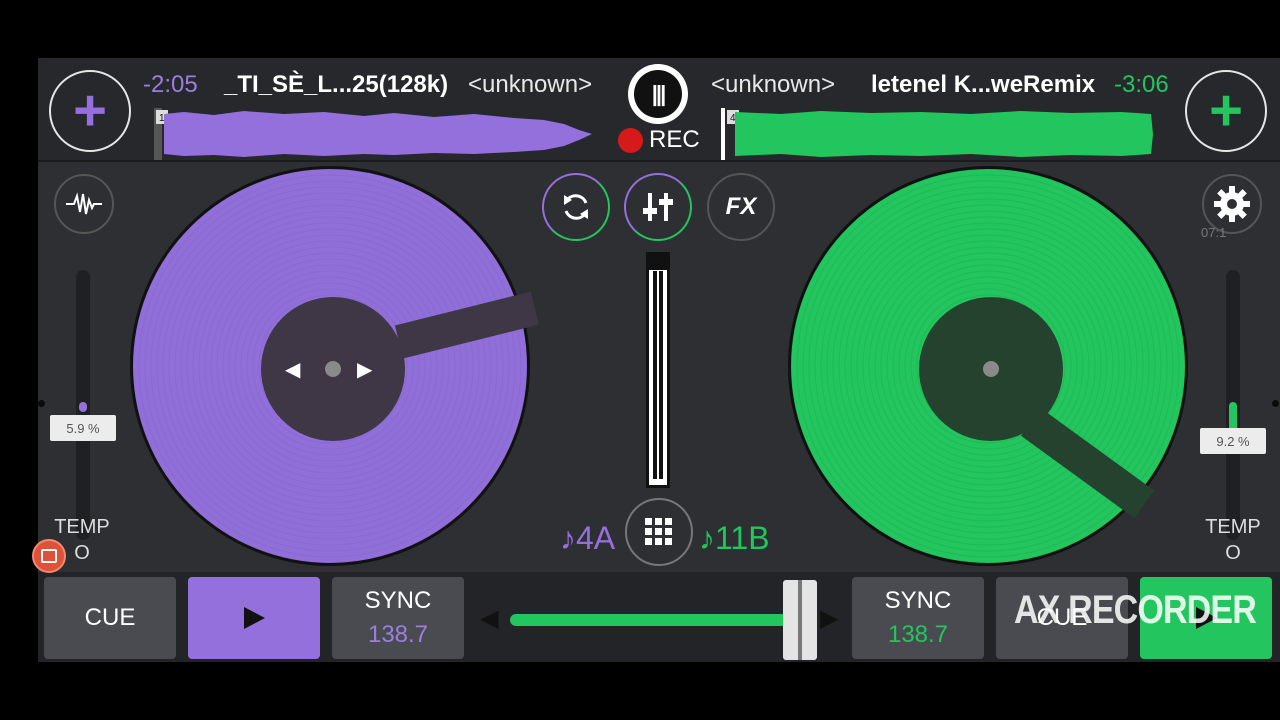 Image resolution: width=1280 pixels, height=720 pixels. What do you see at coordinates (658, 261) in the screenshot?
I see `volume-meter-cap` at bounding box center [658, 261].